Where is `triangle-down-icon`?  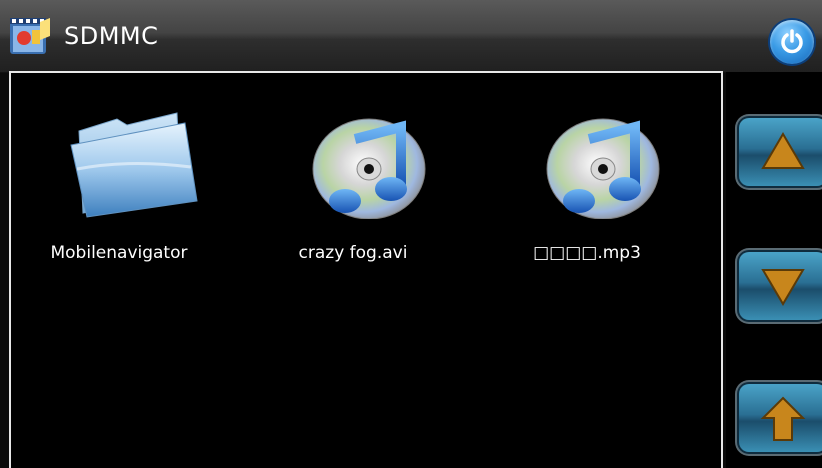
triangle-down-icon is located at coordinates (783, 287).